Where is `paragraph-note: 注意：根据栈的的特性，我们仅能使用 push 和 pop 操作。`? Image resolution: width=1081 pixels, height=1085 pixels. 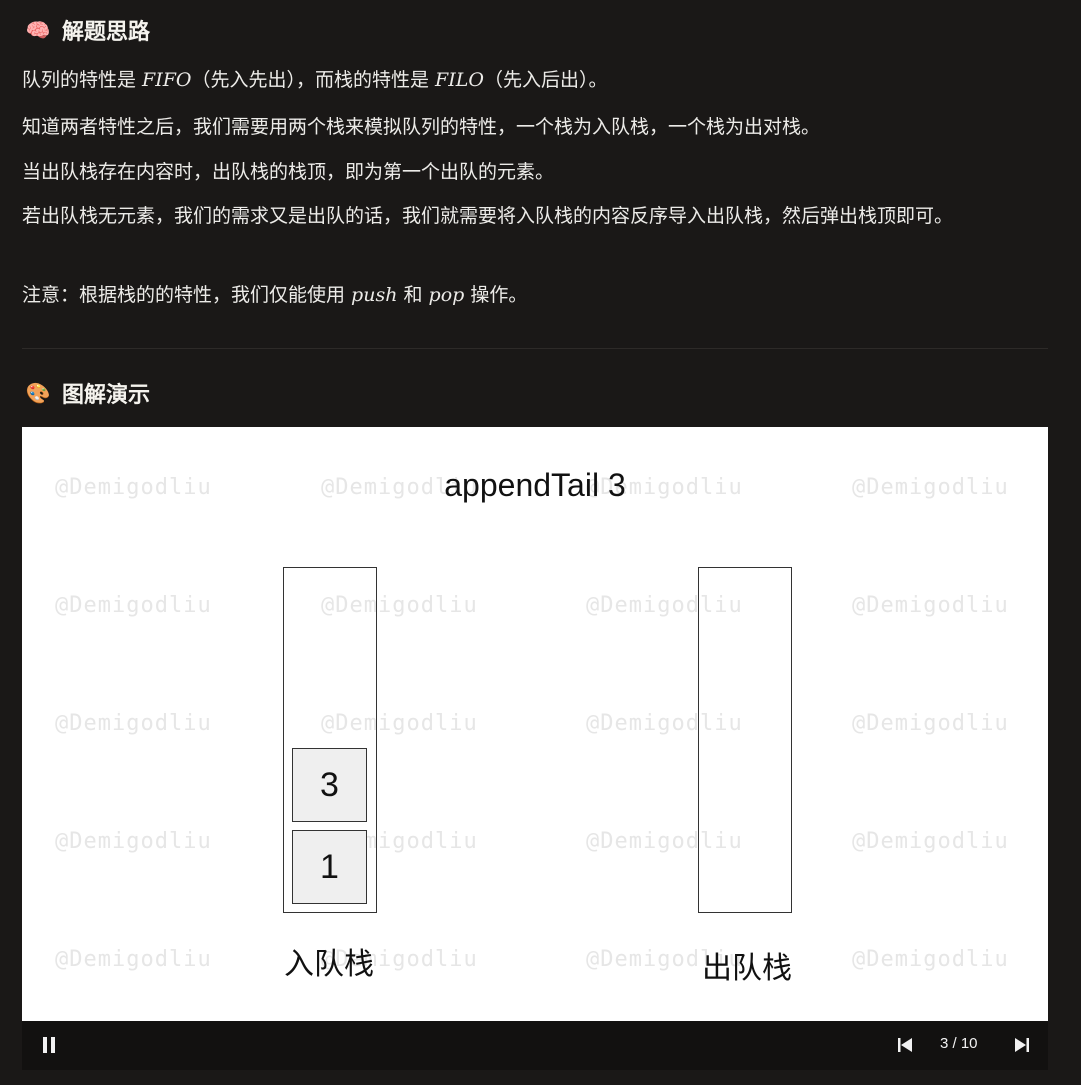
paragraph-note: 注意：根据栈的的特性，我们仅能使用 push 和 pop 操作。 is located at coordinates (537, 295).